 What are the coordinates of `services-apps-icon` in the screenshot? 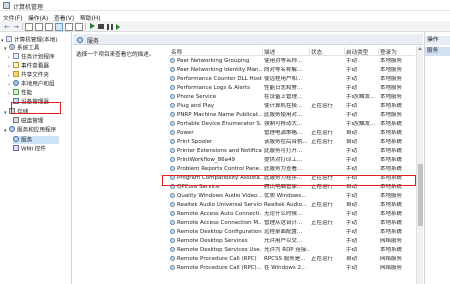 It's located at (12, 129).